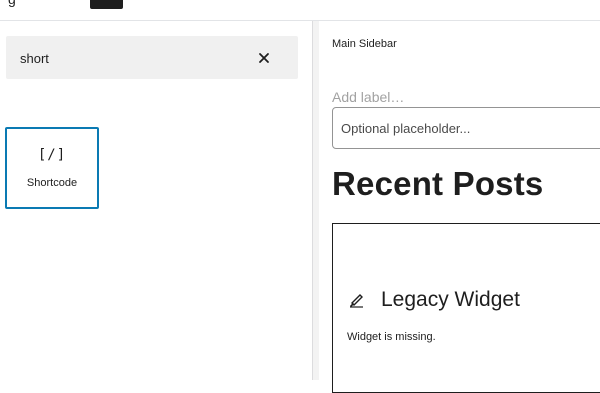 Image resolution: width=600 pixels, height=393 pixels. I want to click on shortcode-icon: [/], so click(52, 155).